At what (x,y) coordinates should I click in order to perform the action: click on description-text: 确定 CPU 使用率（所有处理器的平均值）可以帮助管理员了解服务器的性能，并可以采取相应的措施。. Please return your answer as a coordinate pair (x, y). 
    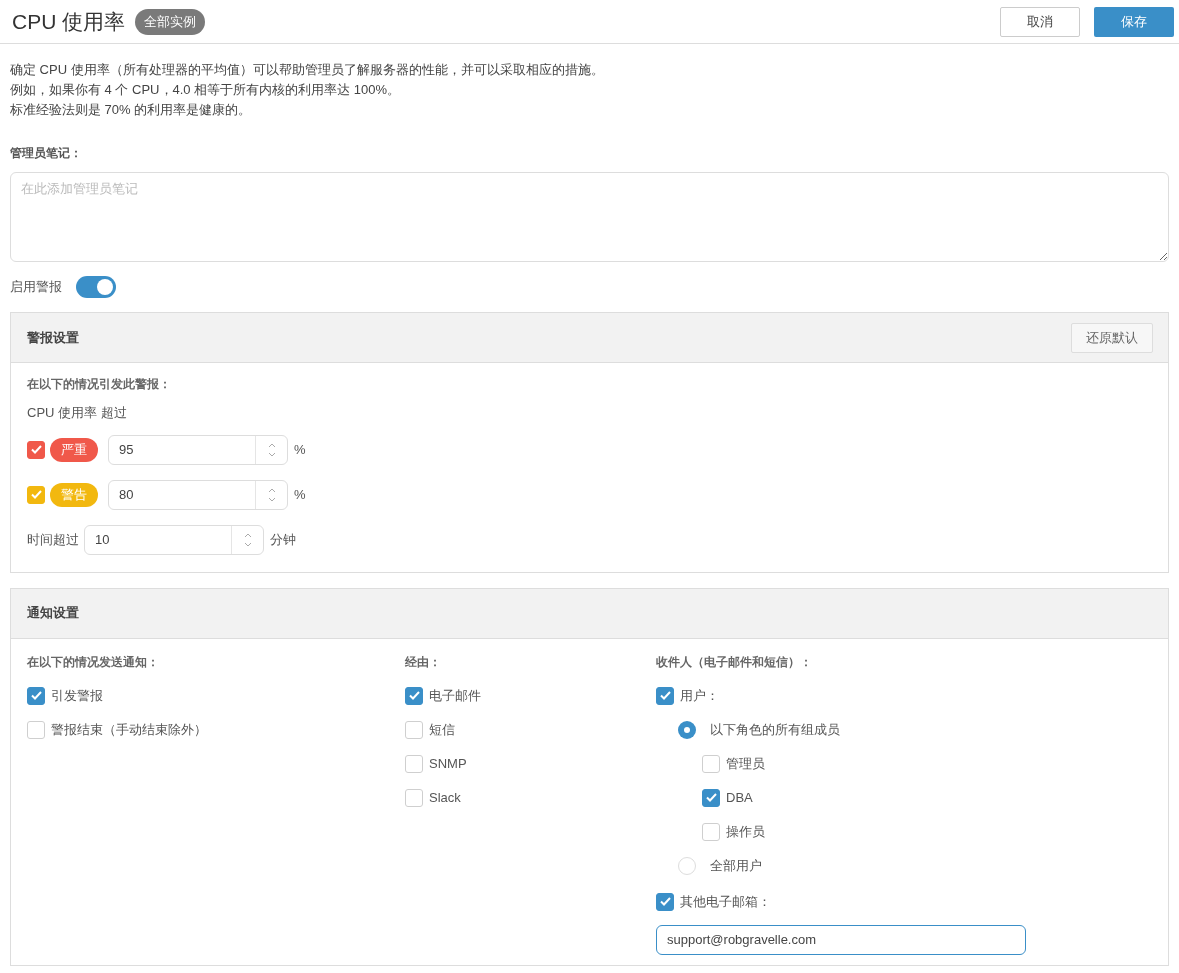
    Looking at the image, I should click on (307, 70).